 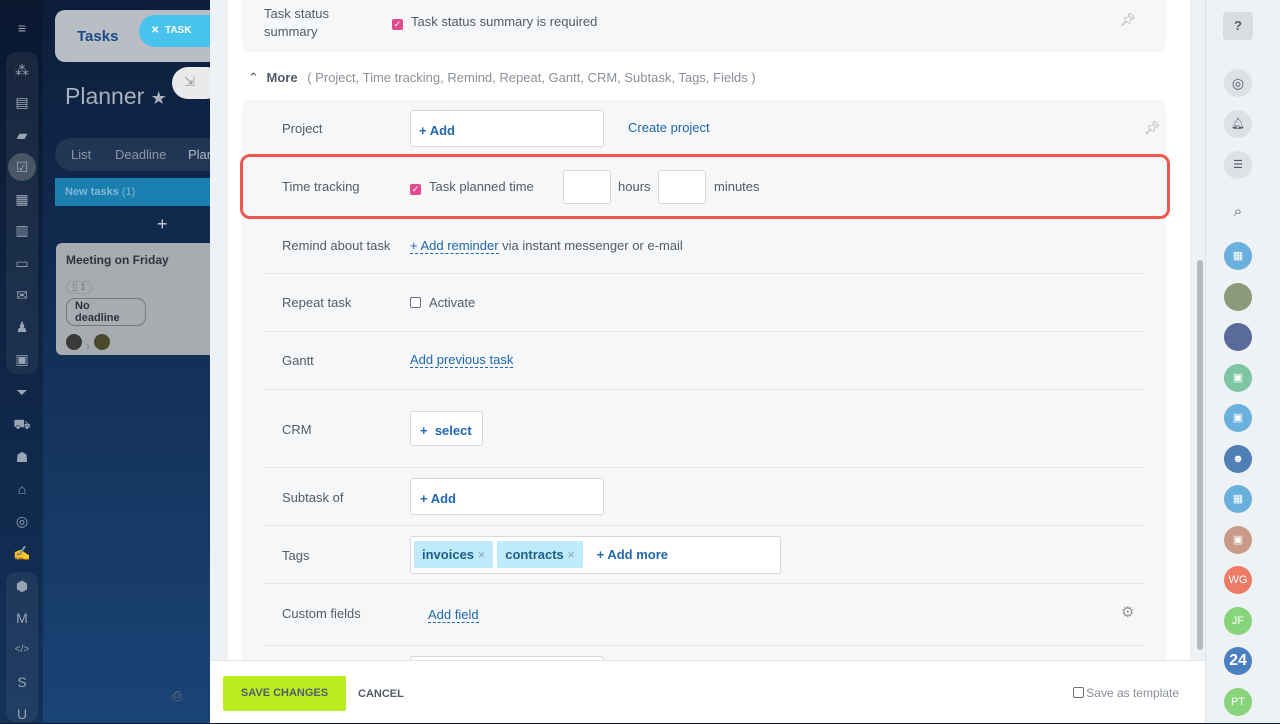 I want to click on add-project: + Add, so click(x=437, y=130).